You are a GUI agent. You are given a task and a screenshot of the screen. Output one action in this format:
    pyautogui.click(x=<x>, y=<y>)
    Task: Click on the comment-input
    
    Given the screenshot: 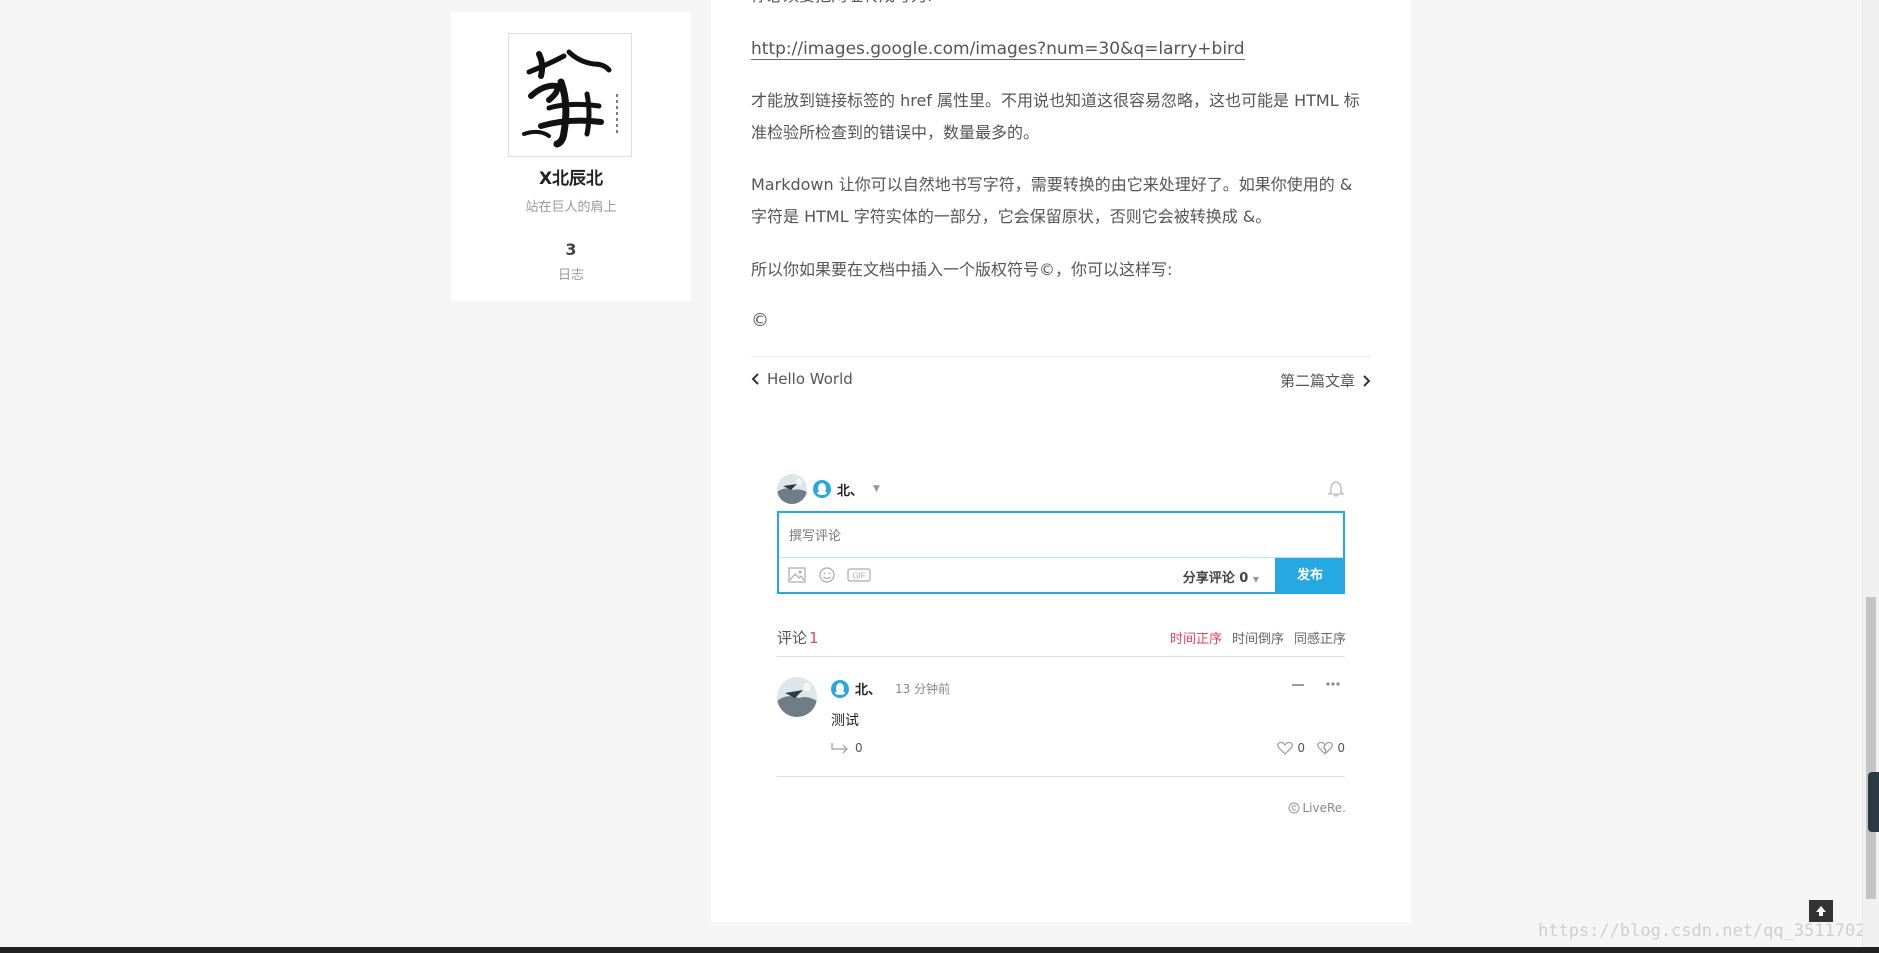 What is the action you would take?
    pyautogui.click(x=1059, y=535)
    